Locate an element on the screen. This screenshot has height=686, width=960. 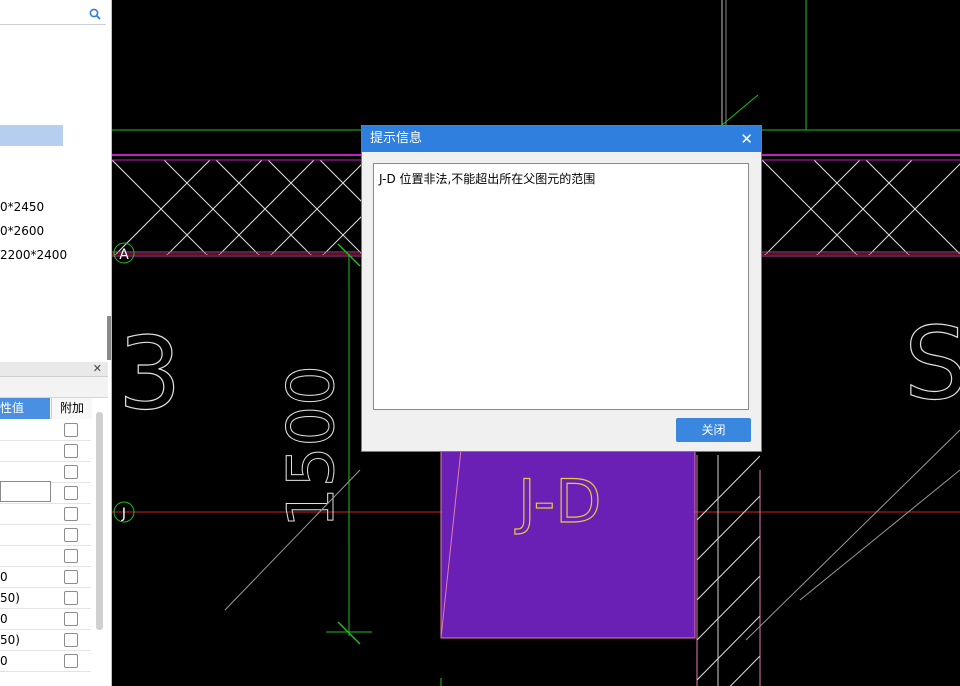
dialog-title-bar: 提示信息 ✕ is located at coordinates (561, 139).